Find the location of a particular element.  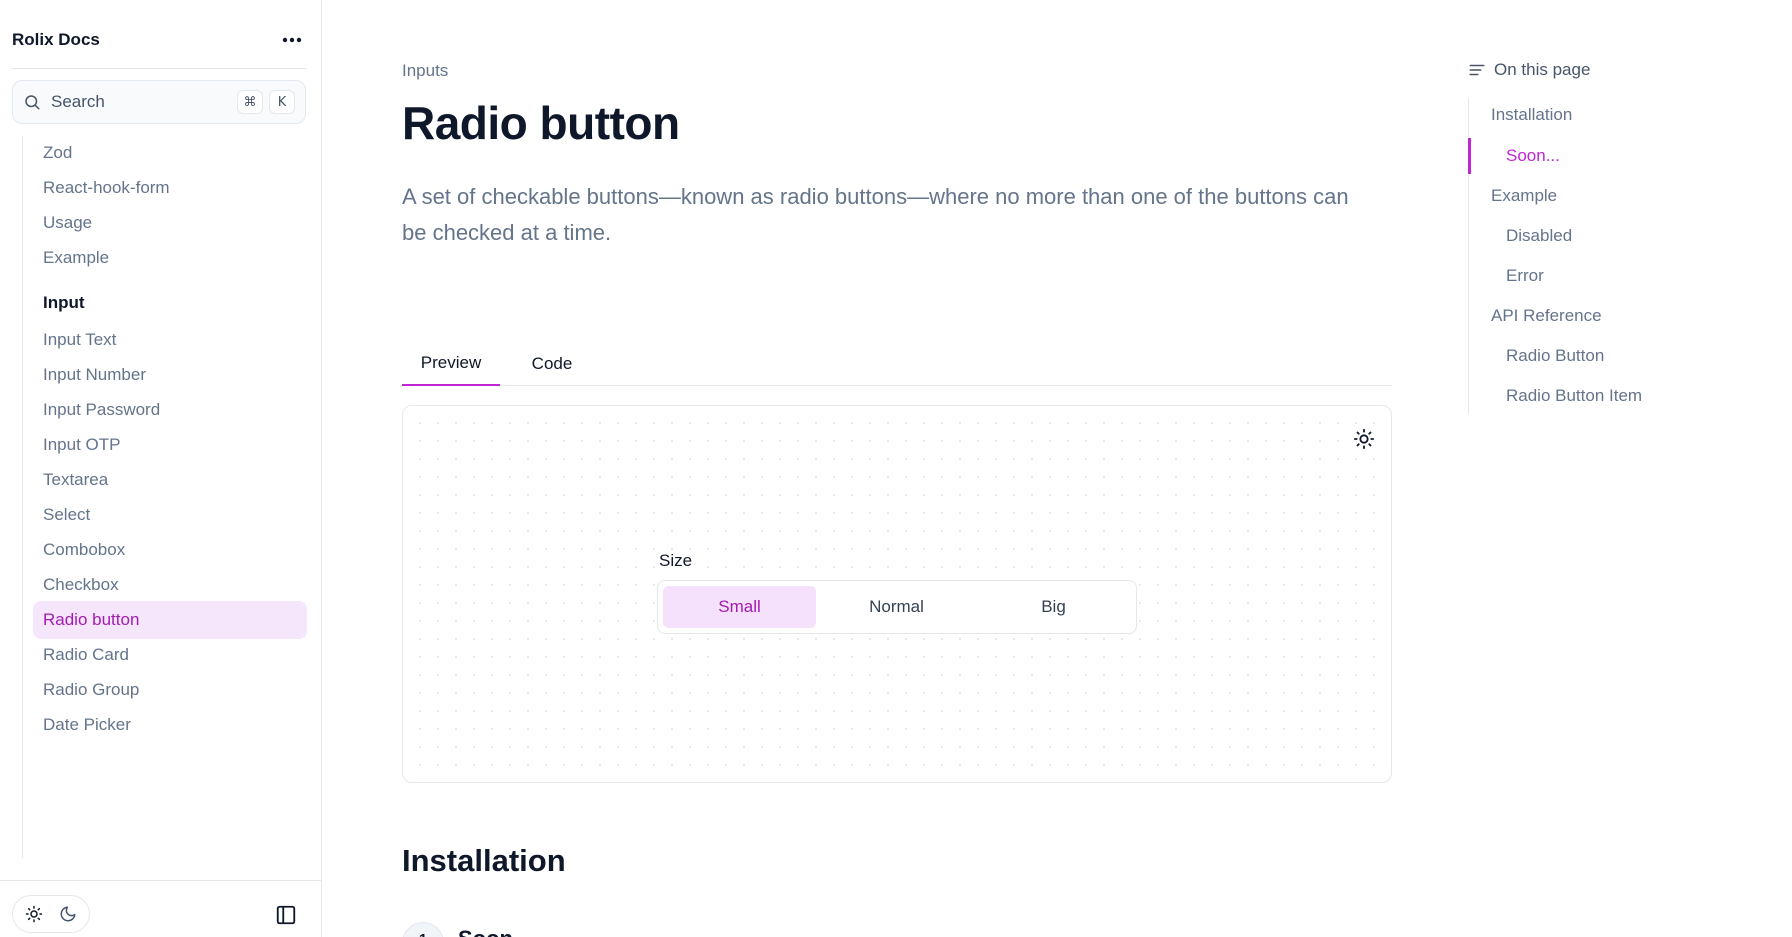

more-horizontal-icon is located at coordinates (292, 40).